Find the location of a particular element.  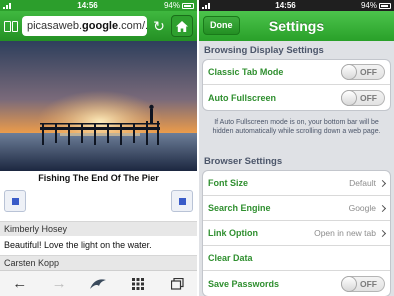

browser-toolbar: ← → is located at coordinates (98, 283).